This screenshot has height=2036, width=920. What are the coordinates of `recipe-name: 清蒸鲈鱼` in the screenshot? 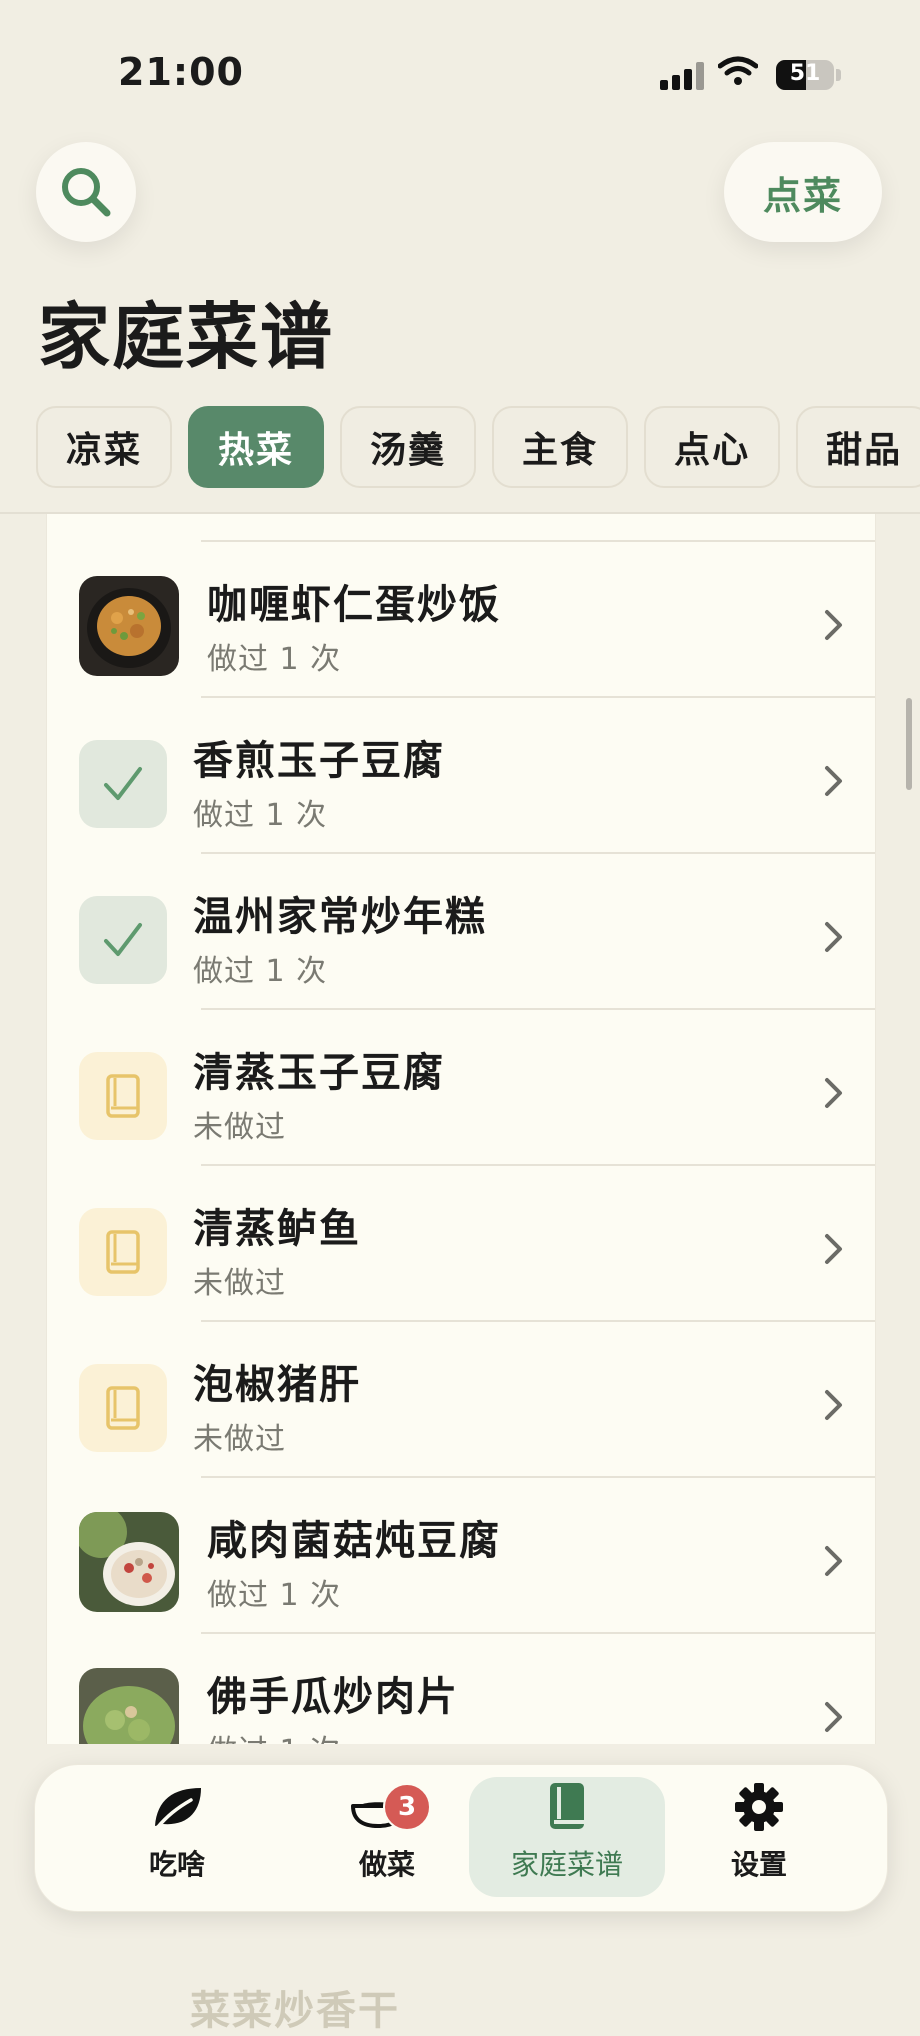 It's located at (277, 1229).